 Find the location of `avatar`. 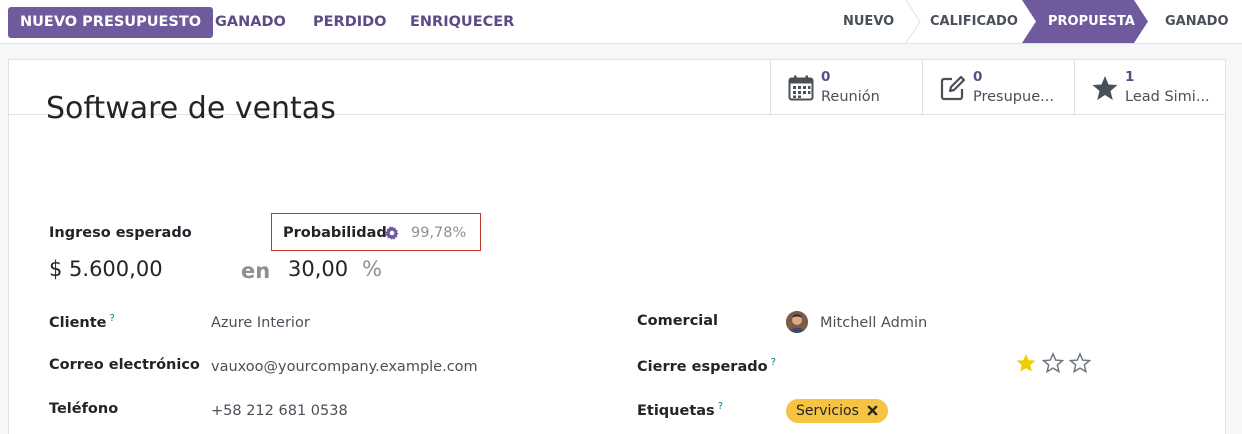

avatar is located at coordinates (797, 322).